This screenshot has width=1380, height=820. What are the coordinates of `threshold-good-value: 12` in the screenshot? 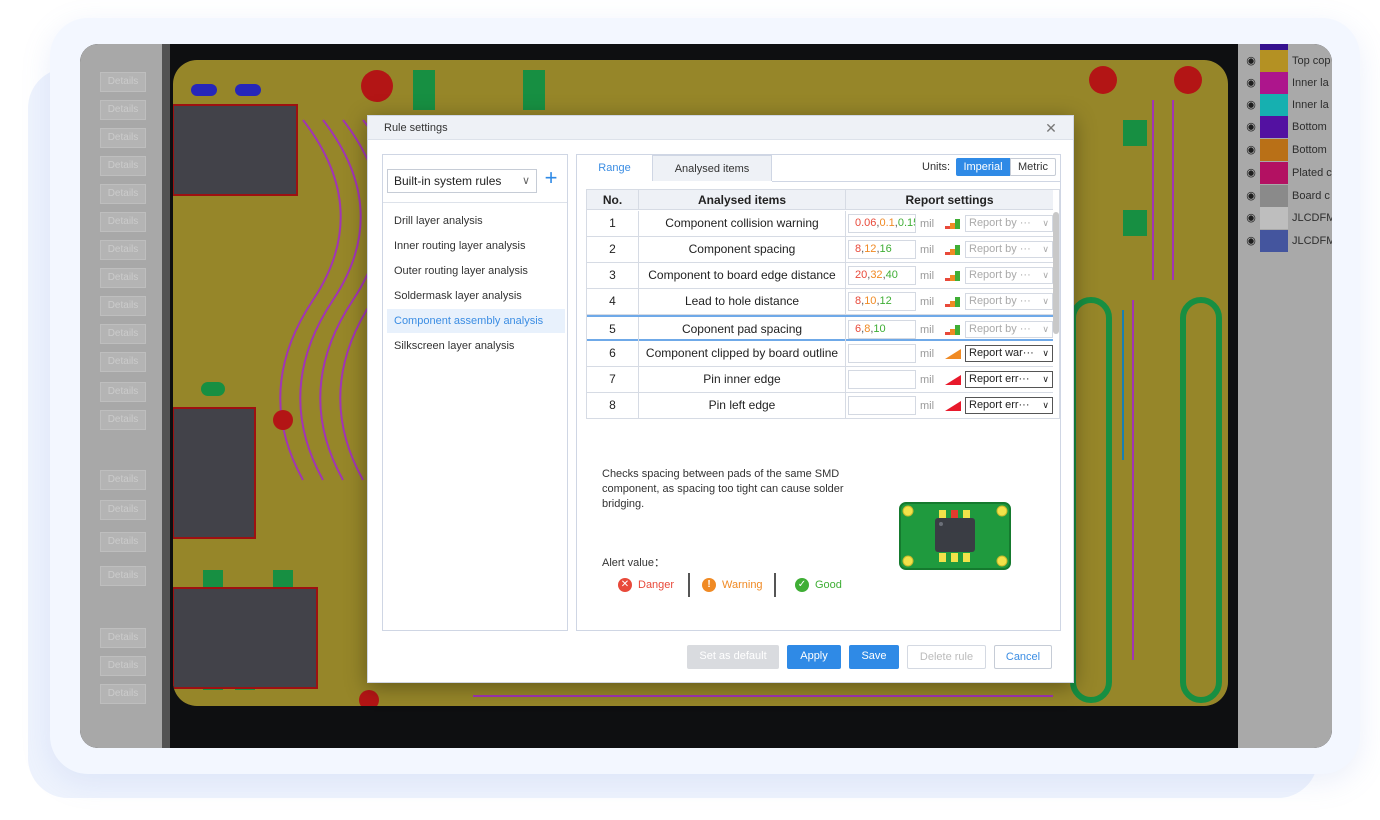 It's located at (885, 301).